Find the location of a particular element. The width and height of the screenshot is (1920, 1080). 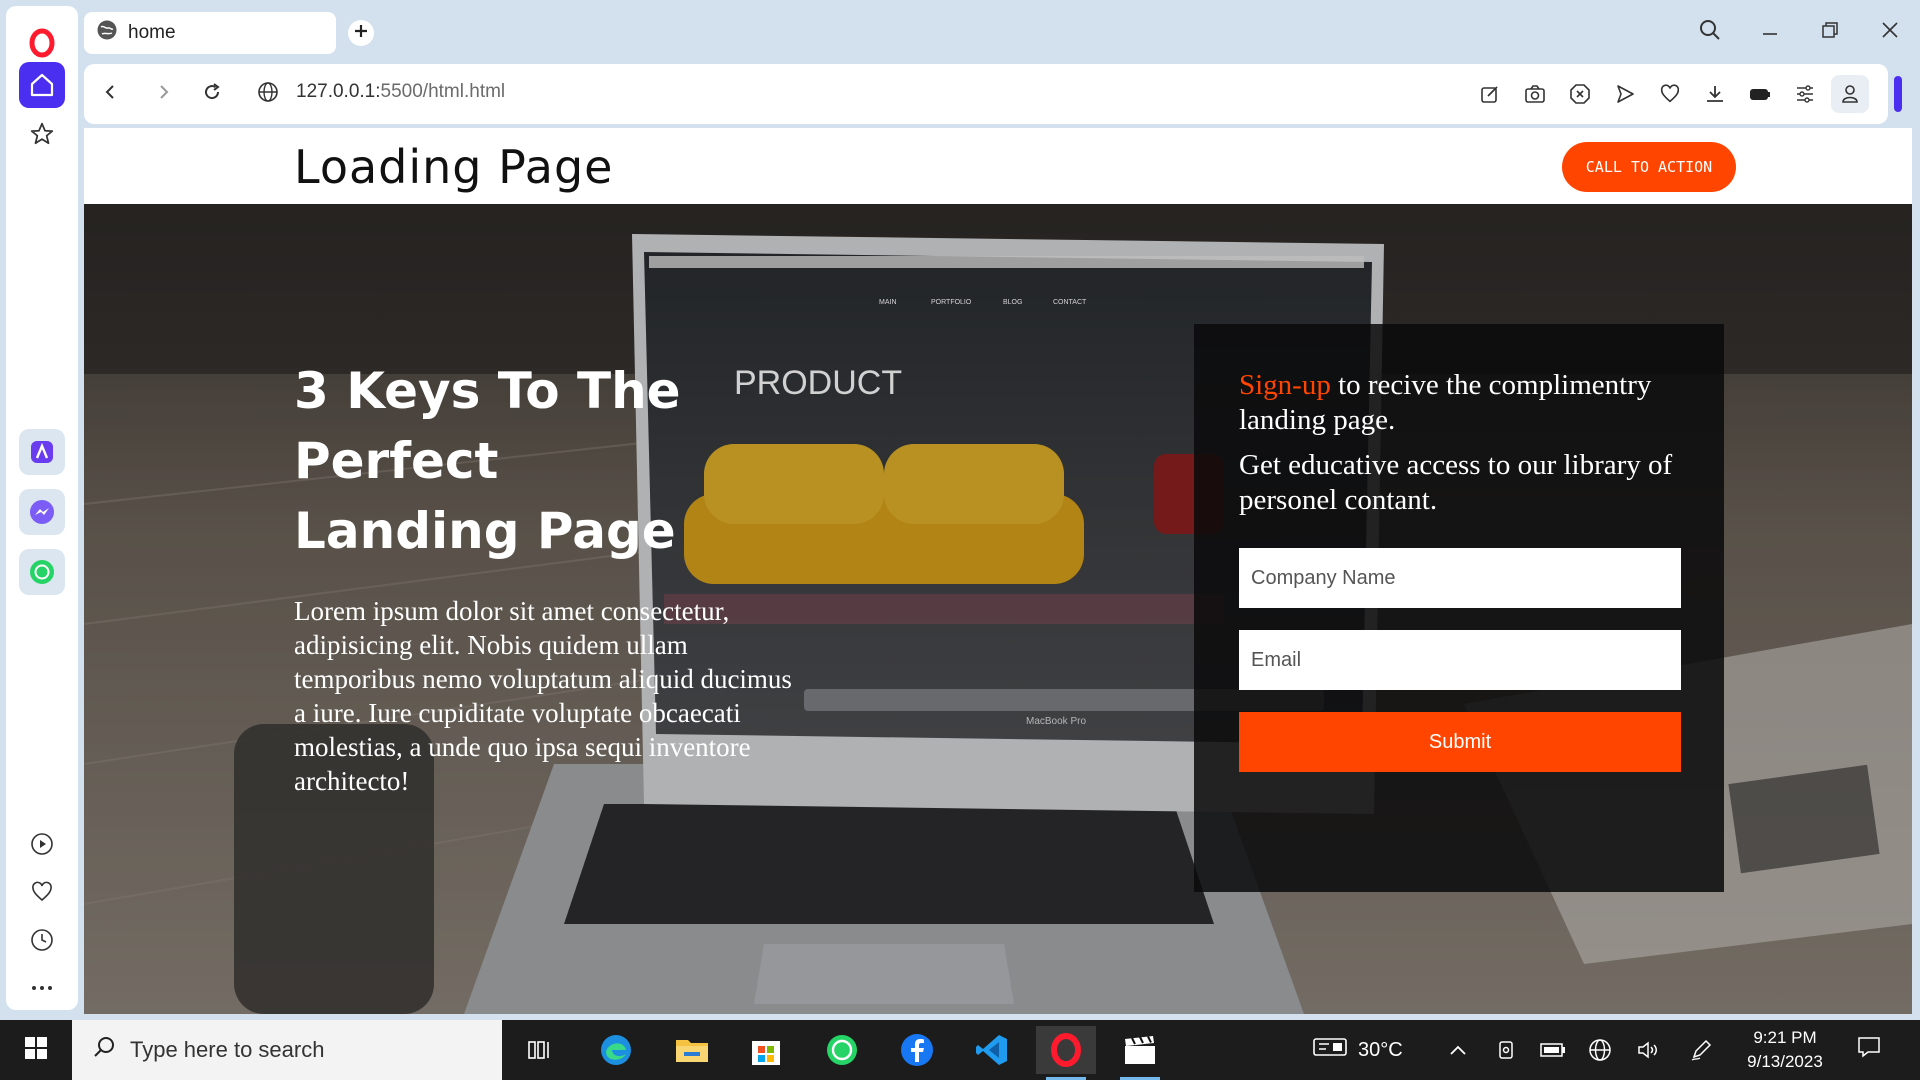

restore-button is located at coordinates (1830, 32).